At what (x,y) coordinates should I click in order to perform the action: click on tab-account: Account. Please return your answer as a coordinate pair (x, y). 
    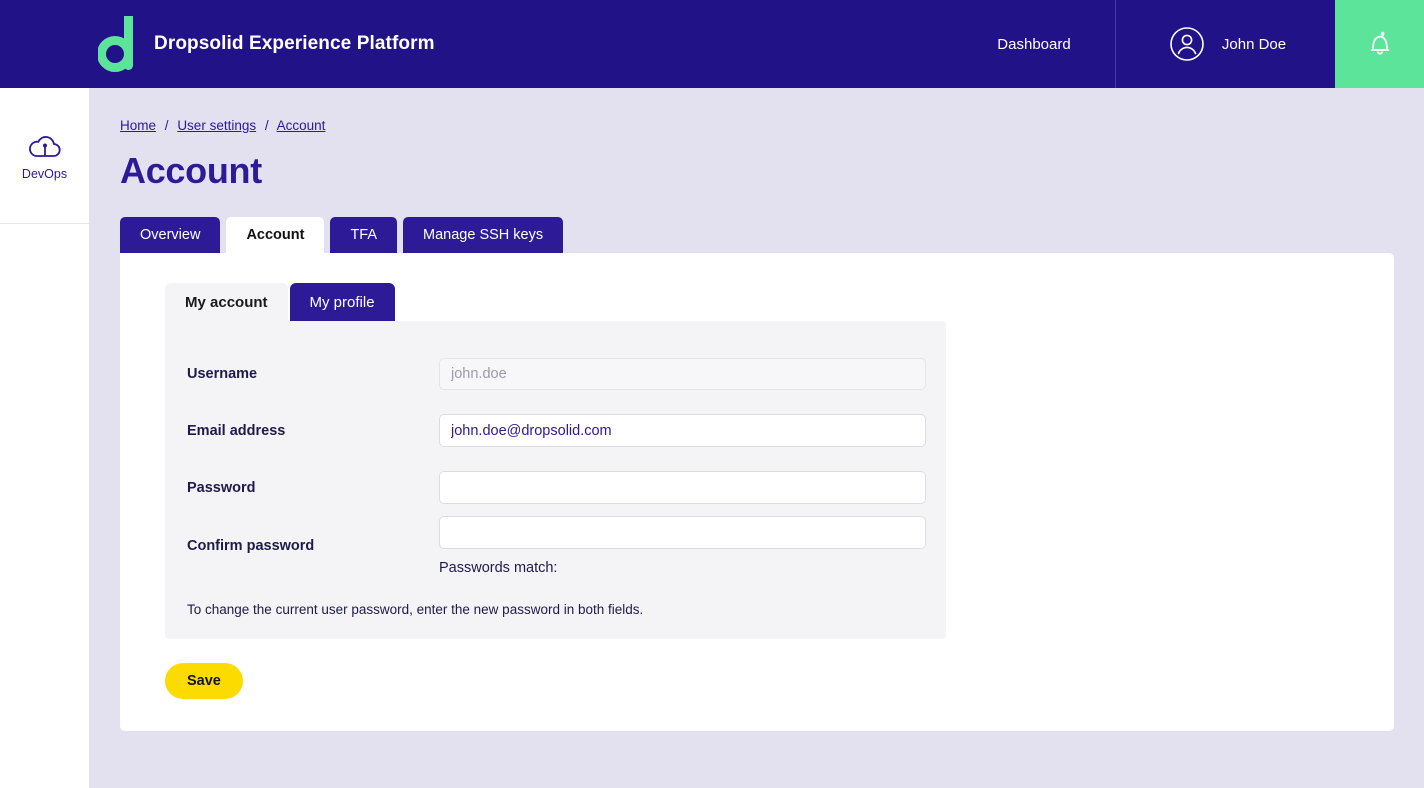
    Looking at the image, I should click on (275, 235).